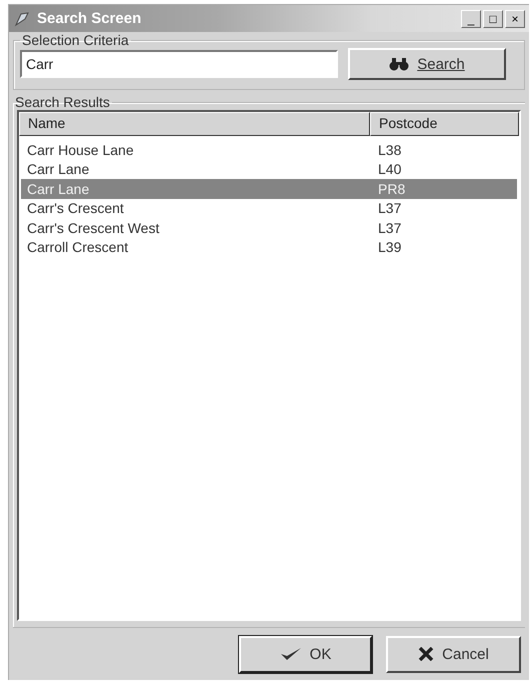 The image size is (531, 682). I want to click on table-cell-text: L40, so click(389, 169).